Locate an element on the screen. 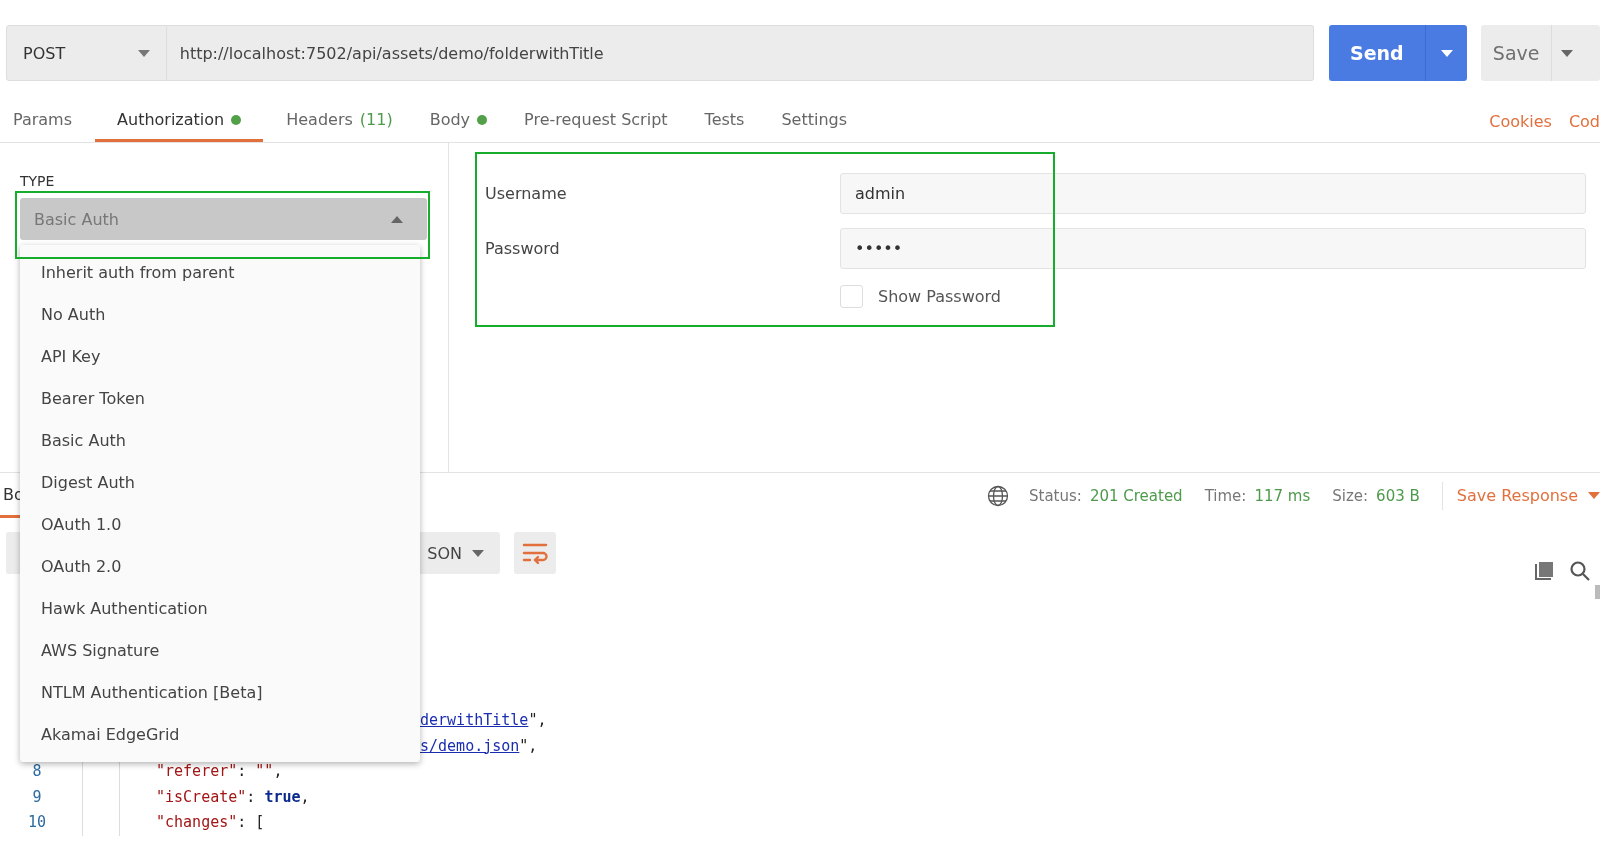 This screenshot has width=1600, height=841. request-tab: Headers (11) is located at coordinates (339, 121).